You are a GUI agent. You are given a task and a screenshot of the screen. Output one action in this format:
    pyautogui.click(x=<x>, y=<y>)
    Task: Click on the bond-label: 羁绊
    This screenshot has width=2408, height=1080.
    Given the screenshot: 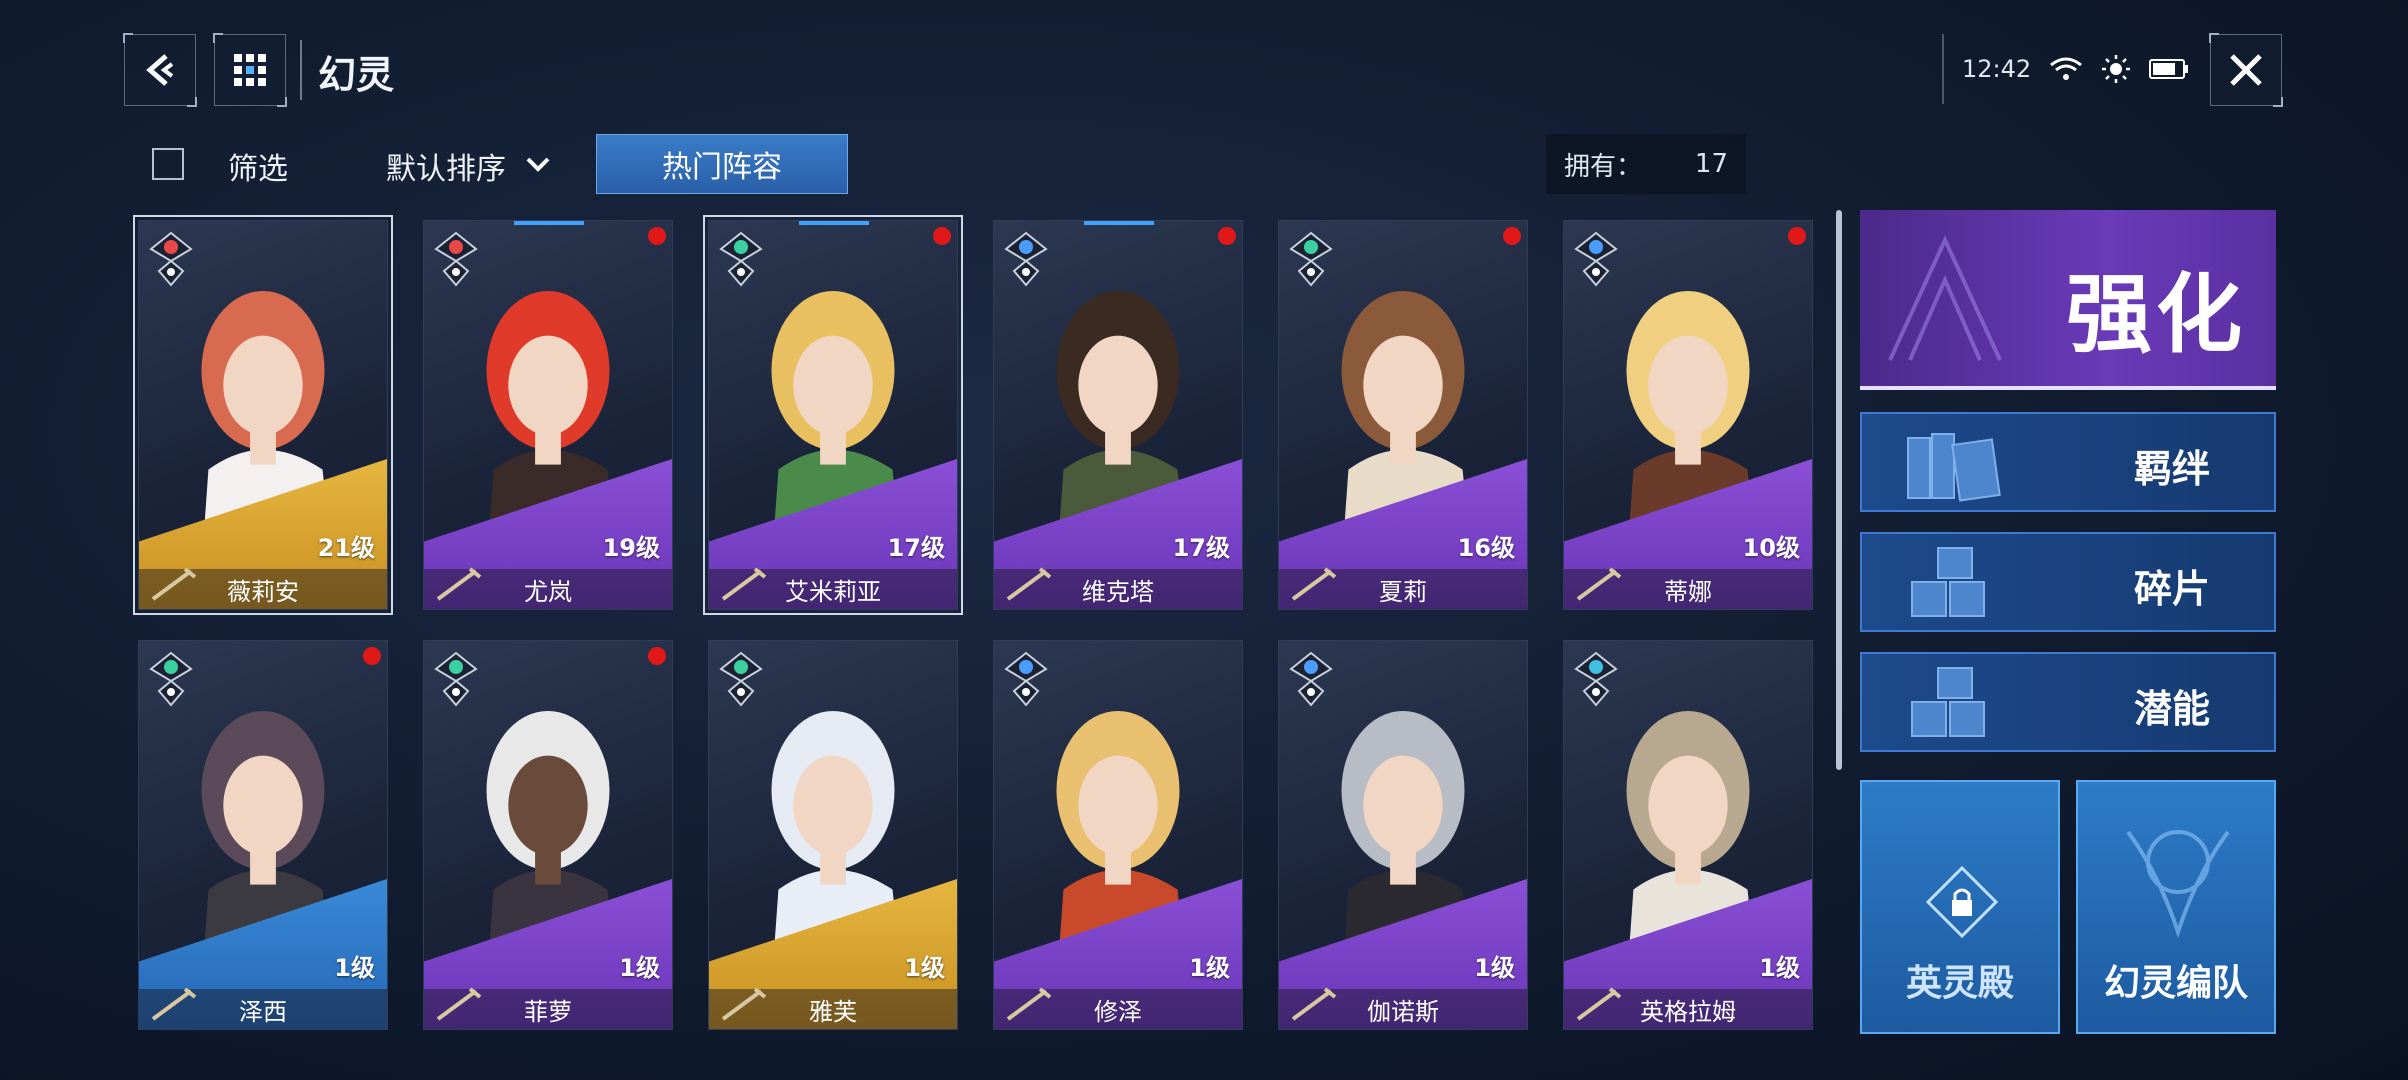 What is the action you would take?
    pyautogui.click(x=2171, y=469)
    